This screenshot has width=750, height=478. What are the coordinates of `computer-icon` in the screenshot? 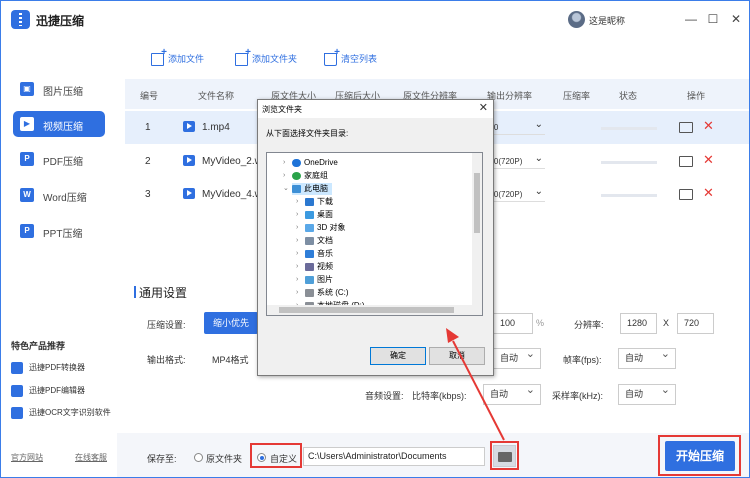 It's located at (296, 188).